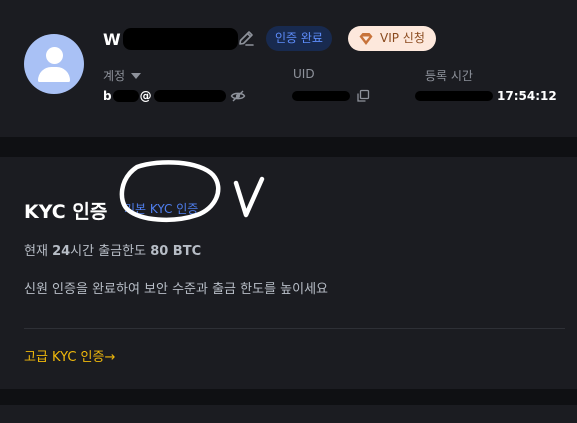  What do you see at coordinates (112, 39) in the screenshot?
I see `username: W` at bounding box center [112, 39].